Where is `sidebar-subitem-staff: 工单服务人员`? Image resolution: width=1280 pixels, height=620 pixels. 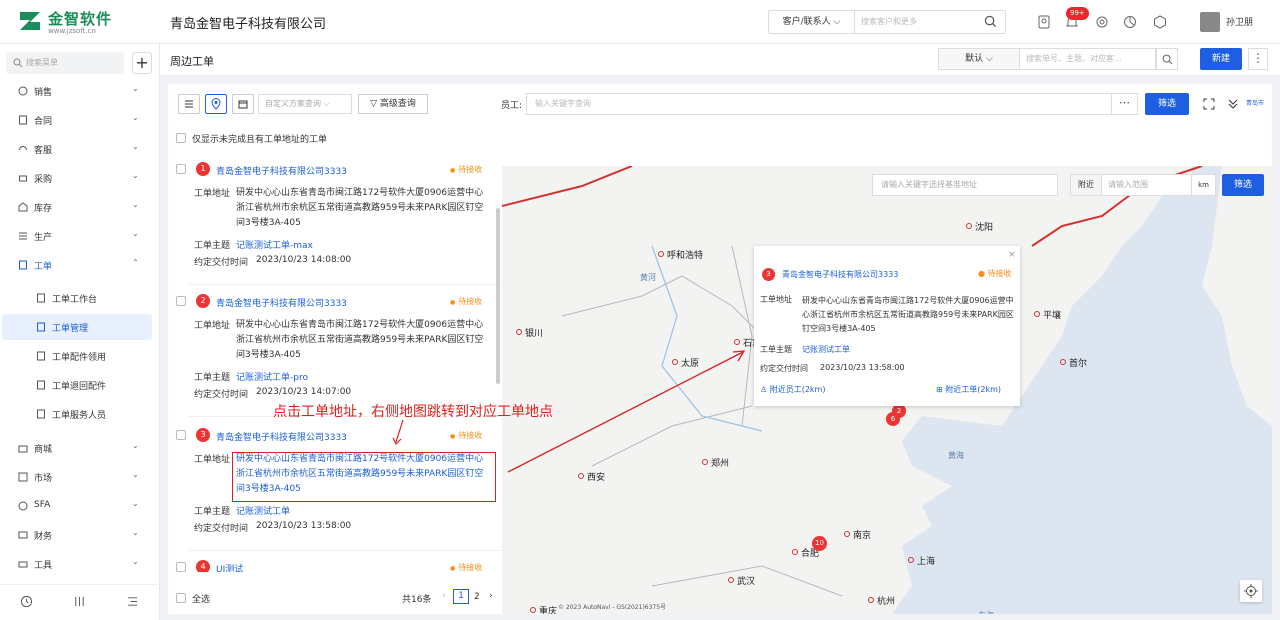 sidebar-subitem-staff: 工单服务人员 is located at coordinates (77, 414).